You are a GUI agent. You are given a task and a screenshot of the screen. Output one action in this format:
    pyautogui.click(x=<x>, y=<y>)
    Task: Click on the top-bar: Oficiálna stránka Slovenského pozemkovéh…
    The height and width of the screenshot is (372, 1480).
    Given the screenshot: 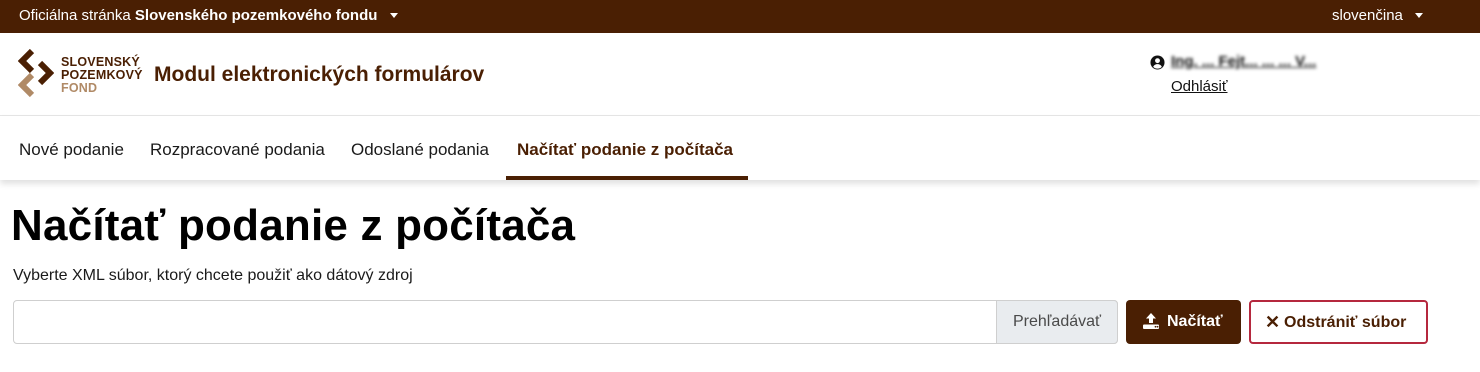 What is the action you would take?
    pyautogui.click(x=740, y=16)
    